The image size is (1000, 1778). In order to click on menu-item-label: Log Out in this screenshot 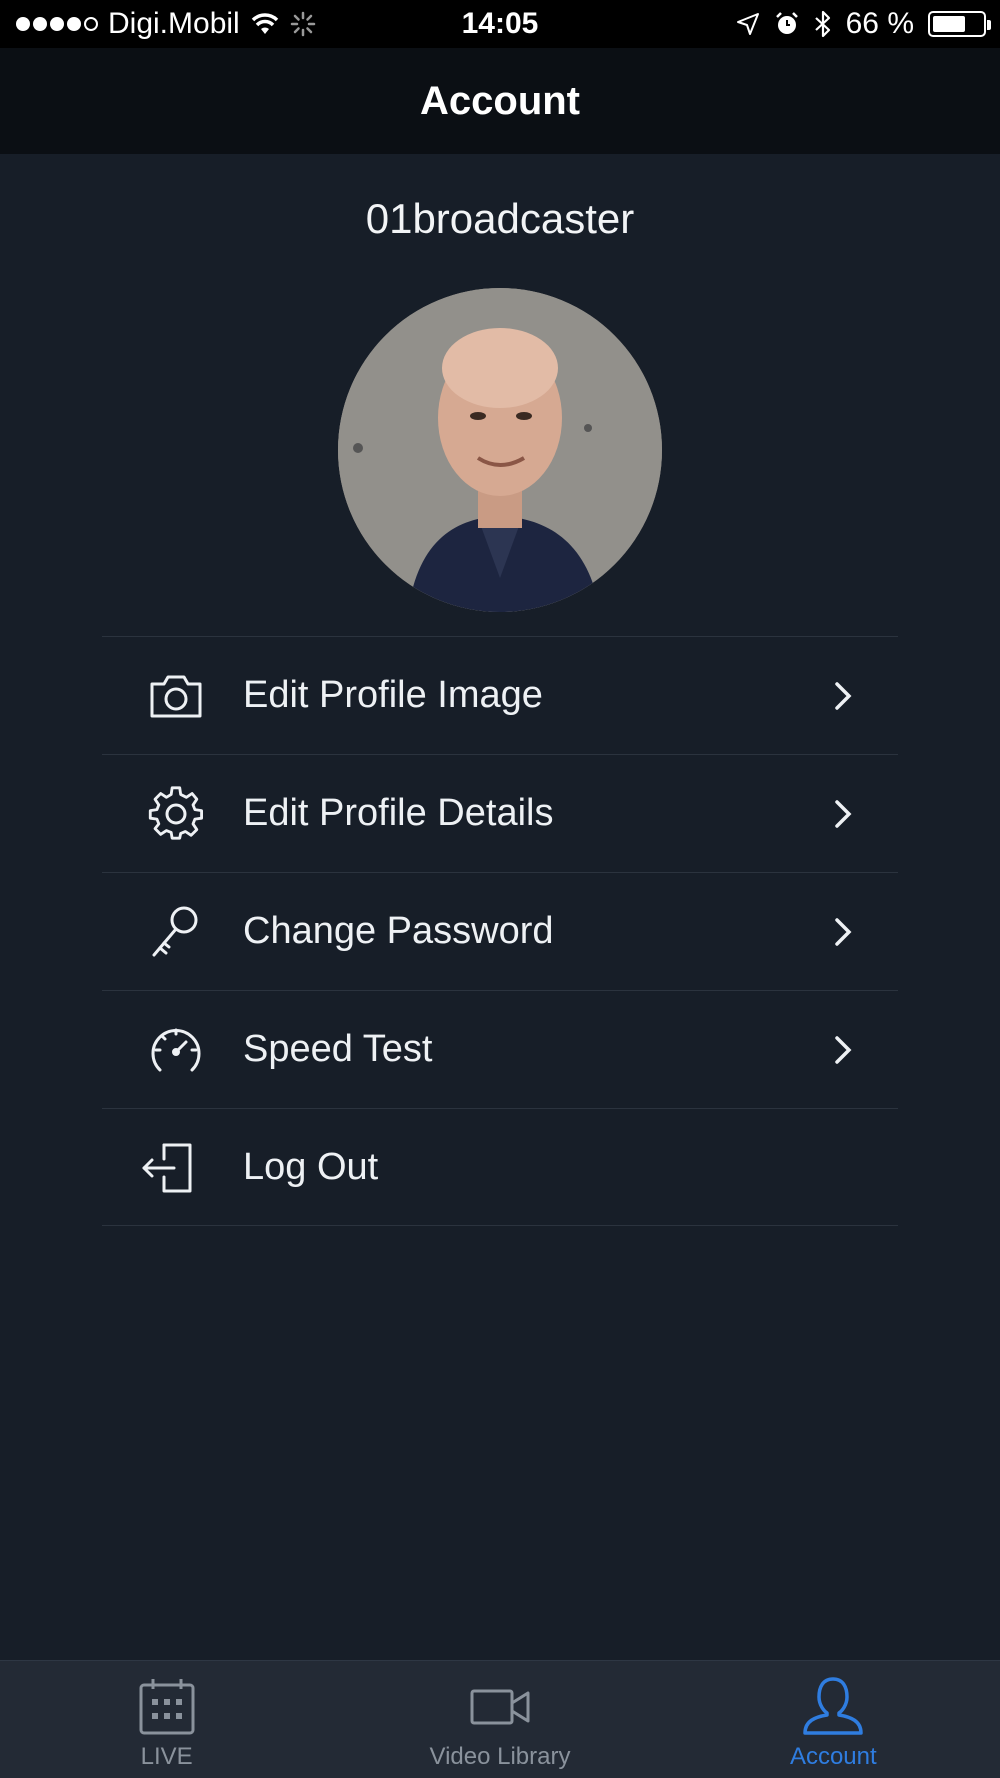, I will do `click(311, 1166)`.